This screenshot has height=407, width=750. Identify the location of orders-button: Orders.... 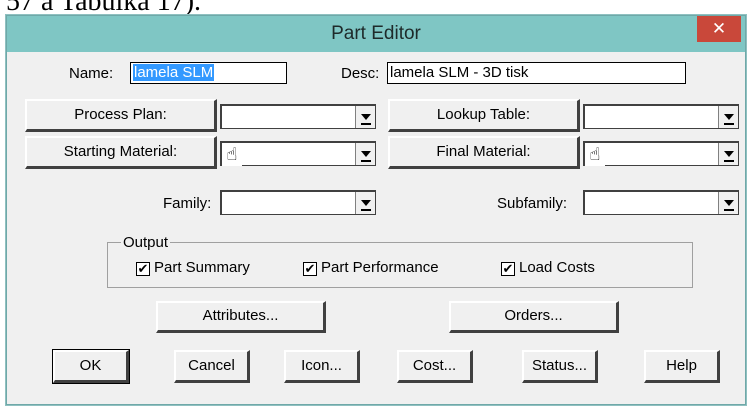
(534, 317).